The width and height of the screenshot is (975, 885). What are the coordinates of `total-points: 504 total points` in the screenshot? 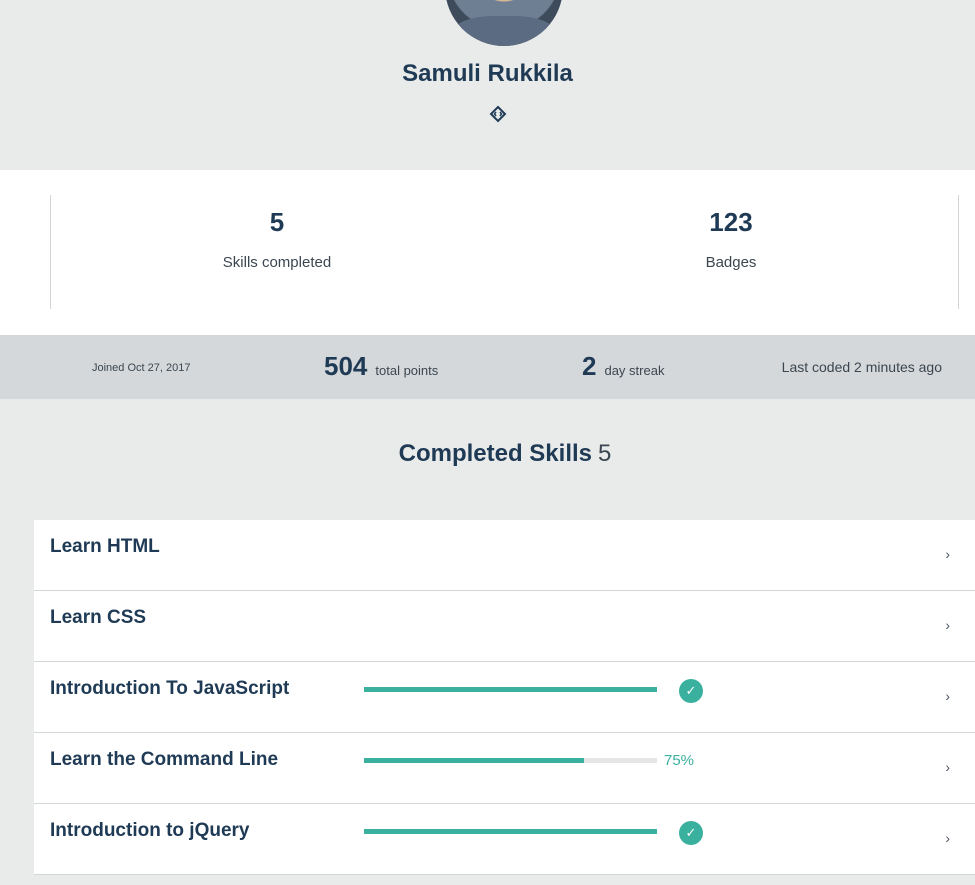 It's located at (381, 366).